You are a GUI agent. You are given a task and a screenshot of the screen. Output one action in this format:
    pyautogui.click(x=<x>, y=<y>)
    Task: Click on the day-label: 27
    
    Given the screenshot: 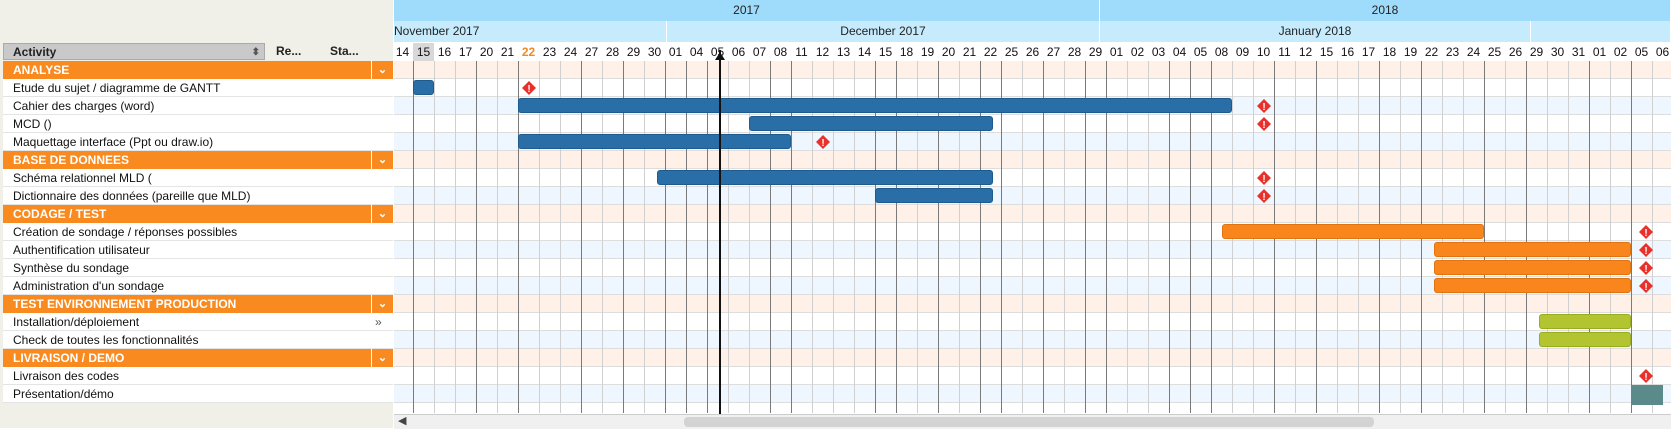 What is the action you would take?
    pyautogui.click(x=591, y=52)
    